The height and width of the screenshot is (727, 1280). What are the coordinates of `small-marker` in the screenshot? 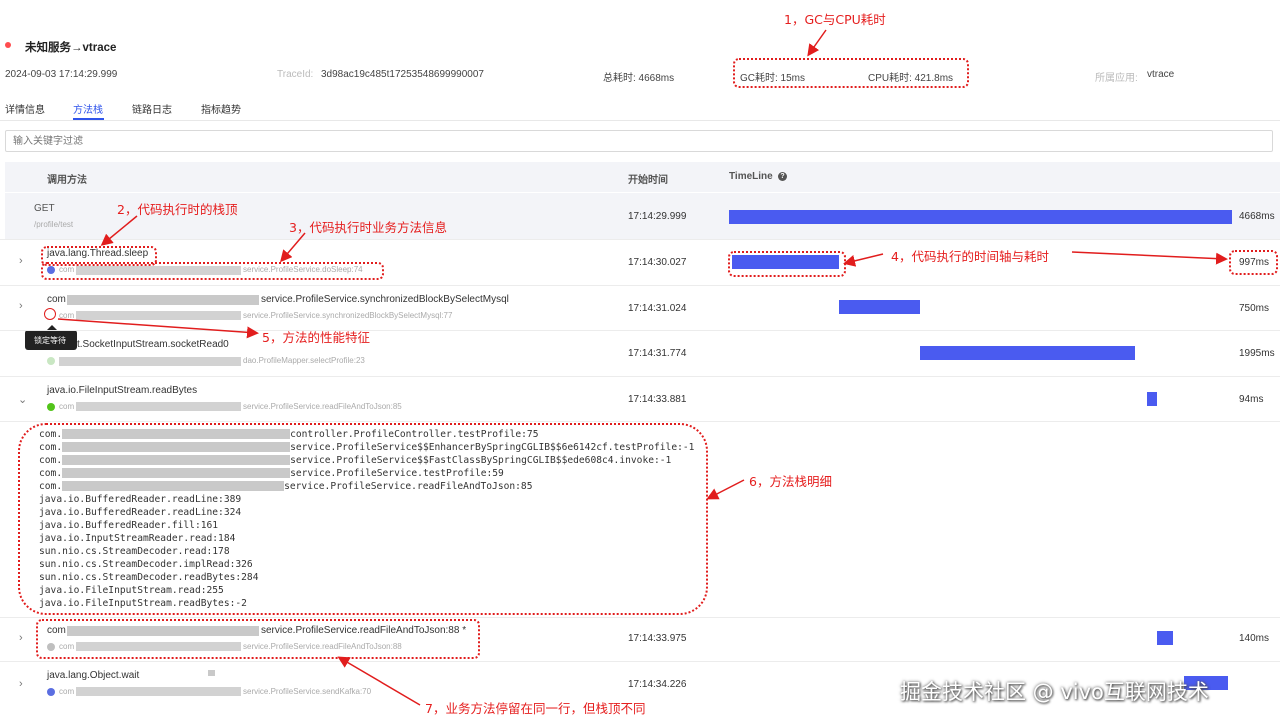 It's located at (211, 673).